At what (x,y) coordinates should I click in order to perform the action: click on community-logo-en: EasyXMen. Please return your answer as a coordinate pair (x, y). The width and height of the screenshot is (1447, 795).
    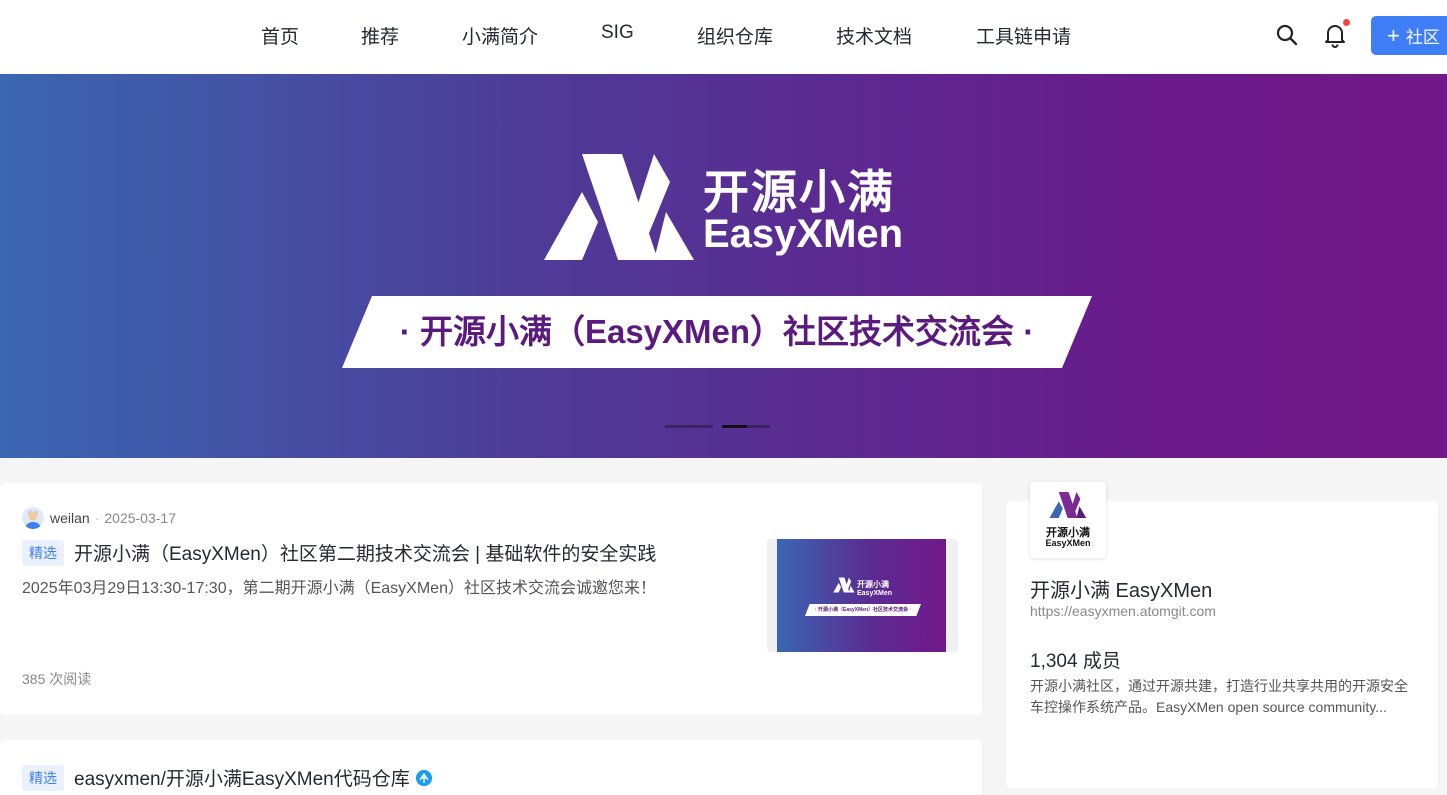
    Looking at the image, I should click on (1068, 543).